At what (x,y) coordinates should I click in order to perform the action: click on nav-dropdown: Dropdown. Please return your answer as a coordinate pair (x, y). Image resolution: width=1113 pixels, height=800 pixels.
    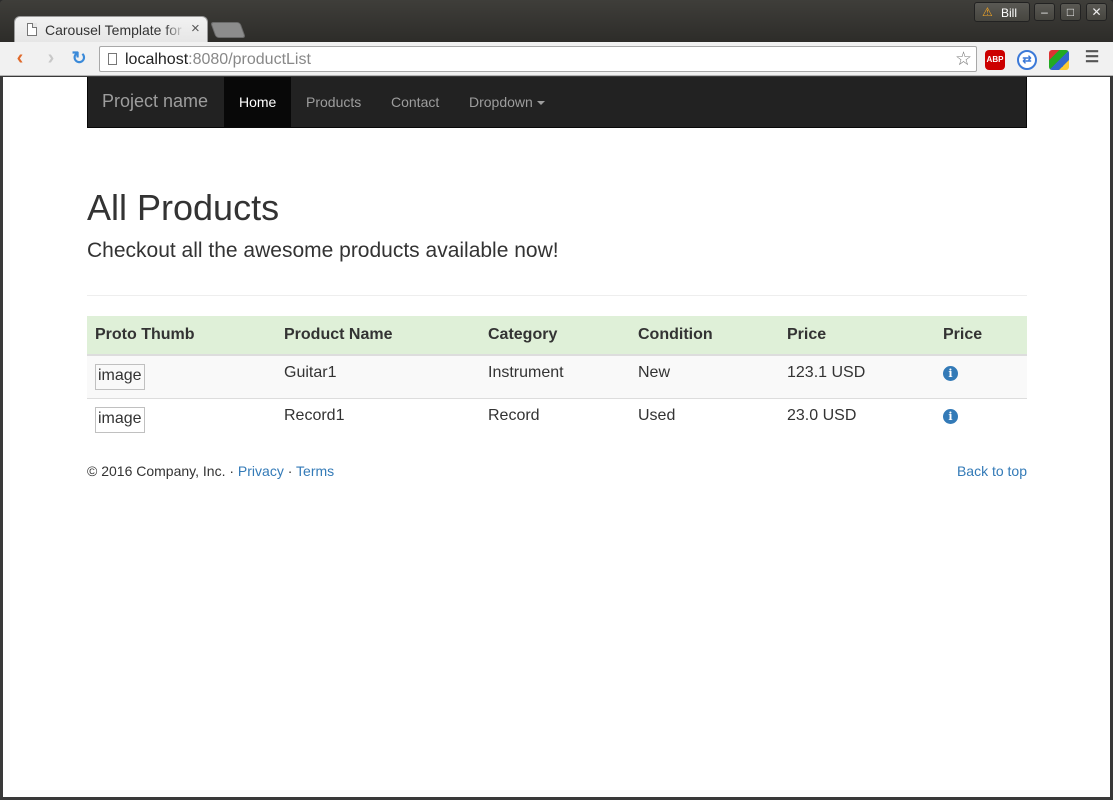
    Looking at the image, I should click on (507, 102).